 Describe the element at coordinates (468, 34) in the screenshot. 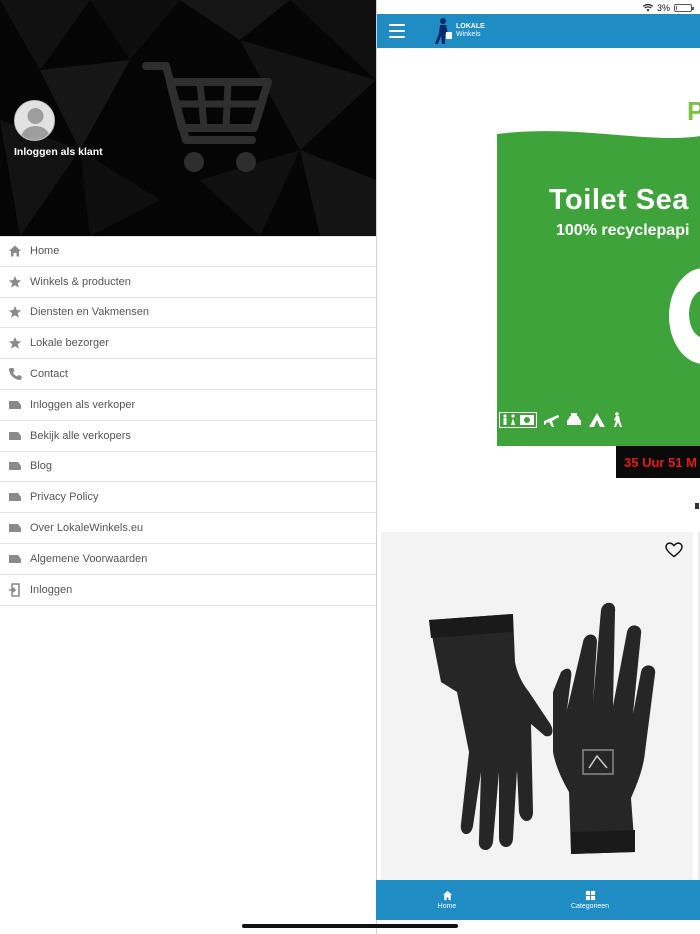

I see `logo-line-2: Winkels` at that location.